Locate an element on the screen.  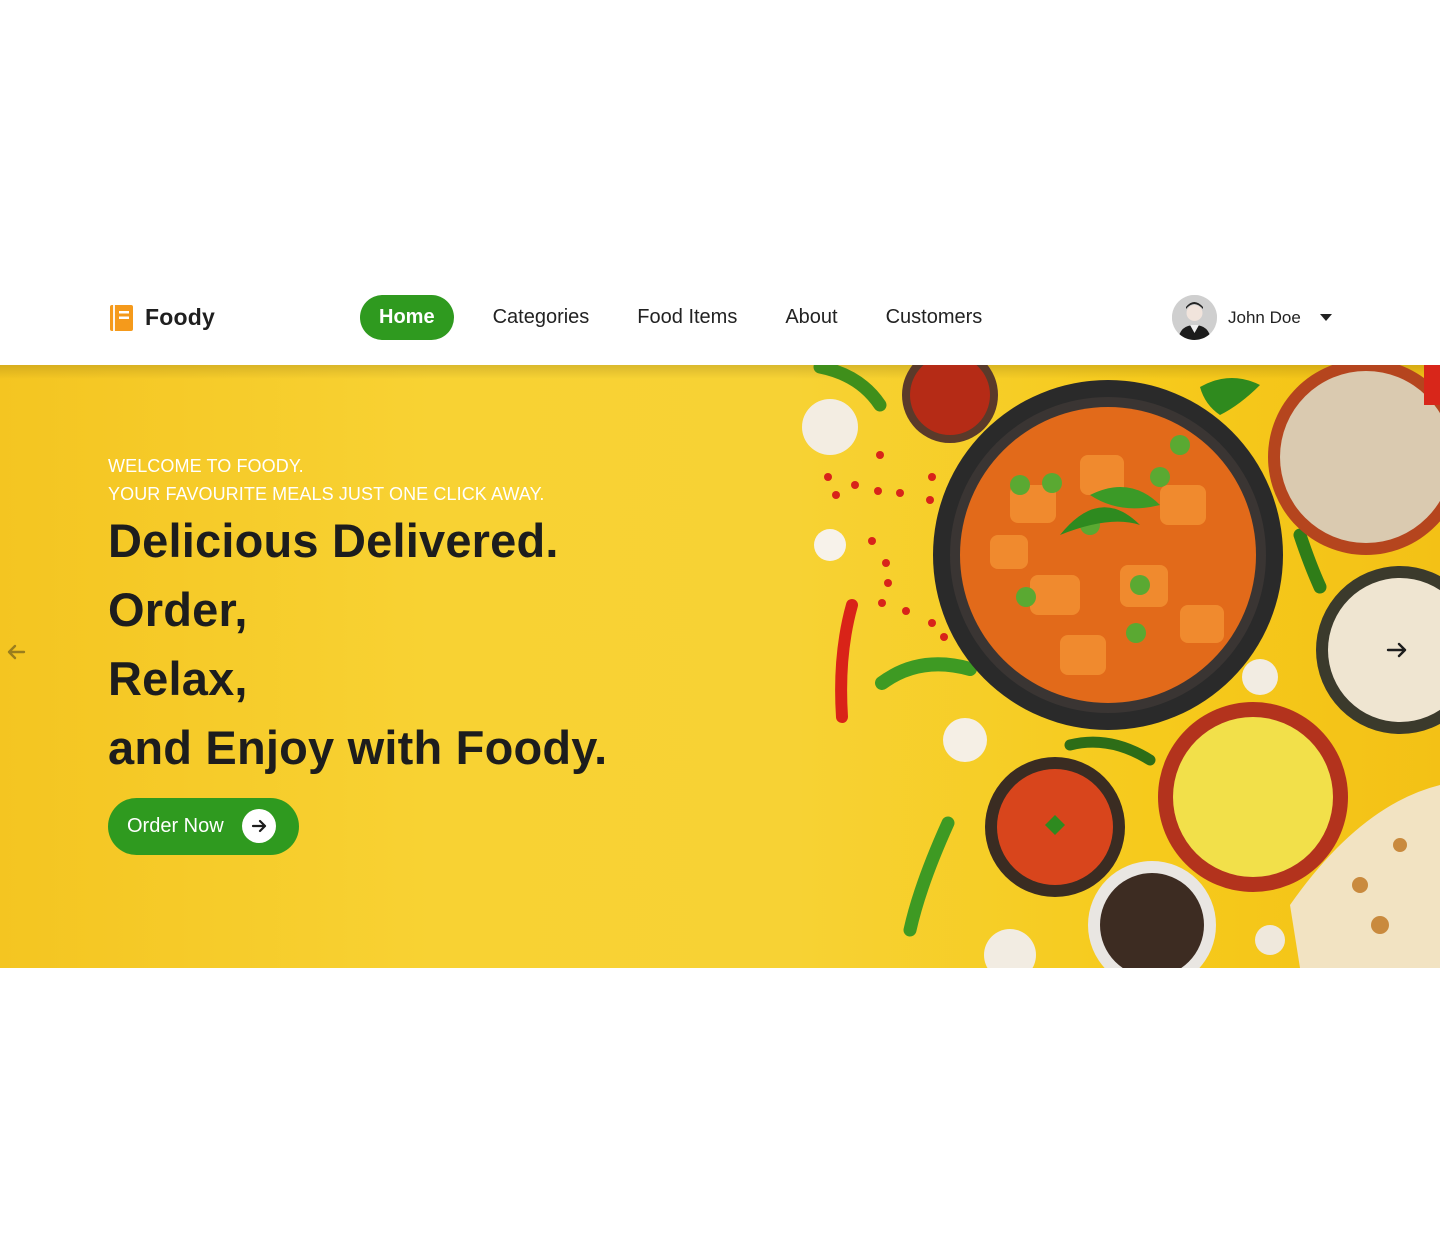
user-name: John Doe is located at coordinates (1264, 317).